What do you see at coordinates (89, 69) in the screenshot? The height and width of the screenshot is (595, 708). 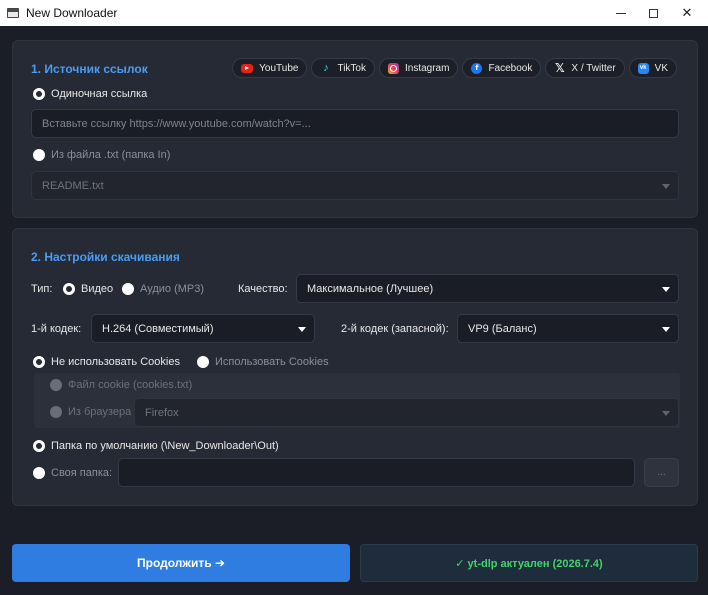 I see `source-section-title: 1. Источник ссылок` at bounding box center [89, 69].